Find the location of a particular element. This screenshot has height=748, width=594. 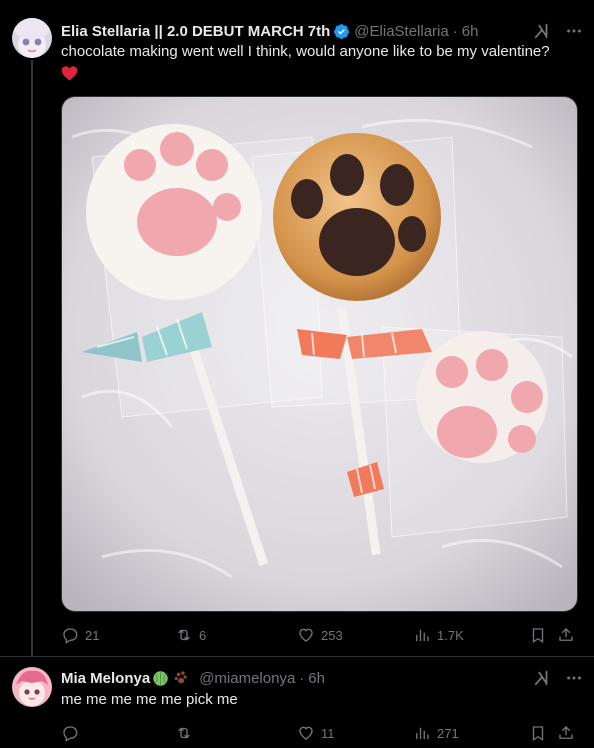

like-button: 253 is located at coordinates (320, 635).